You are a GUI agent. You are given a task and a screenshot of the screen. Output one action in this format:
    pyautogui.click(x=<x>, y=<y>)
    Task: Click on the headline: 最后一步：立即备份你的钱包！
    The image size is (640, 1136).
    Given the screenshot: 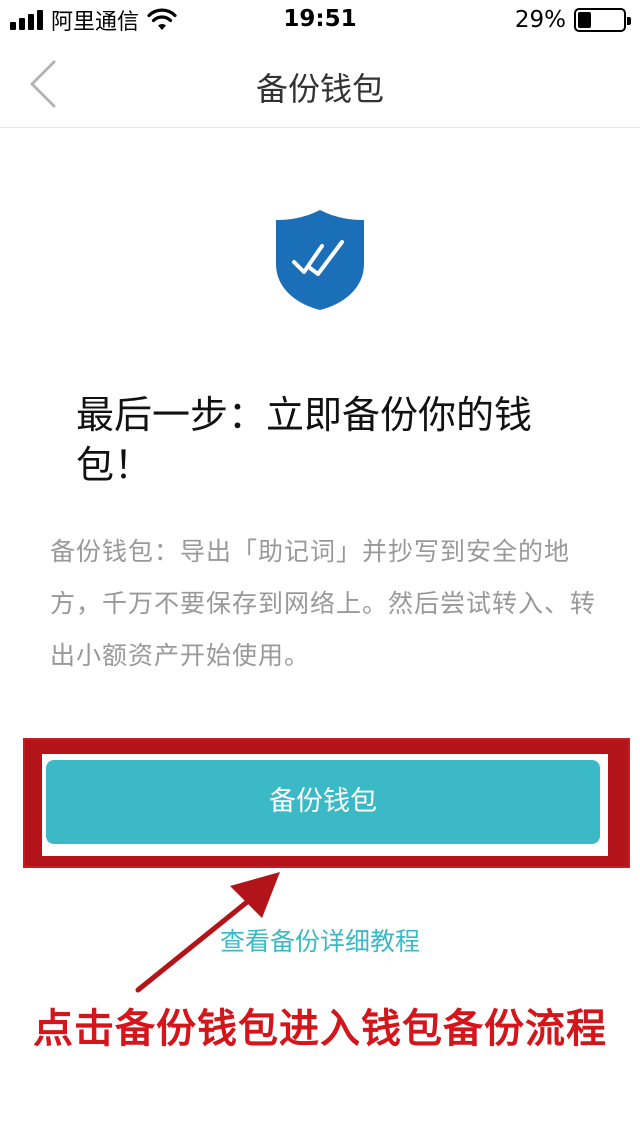 What is the action you would take?
    pyautogui.click(x=304, y=440)
    